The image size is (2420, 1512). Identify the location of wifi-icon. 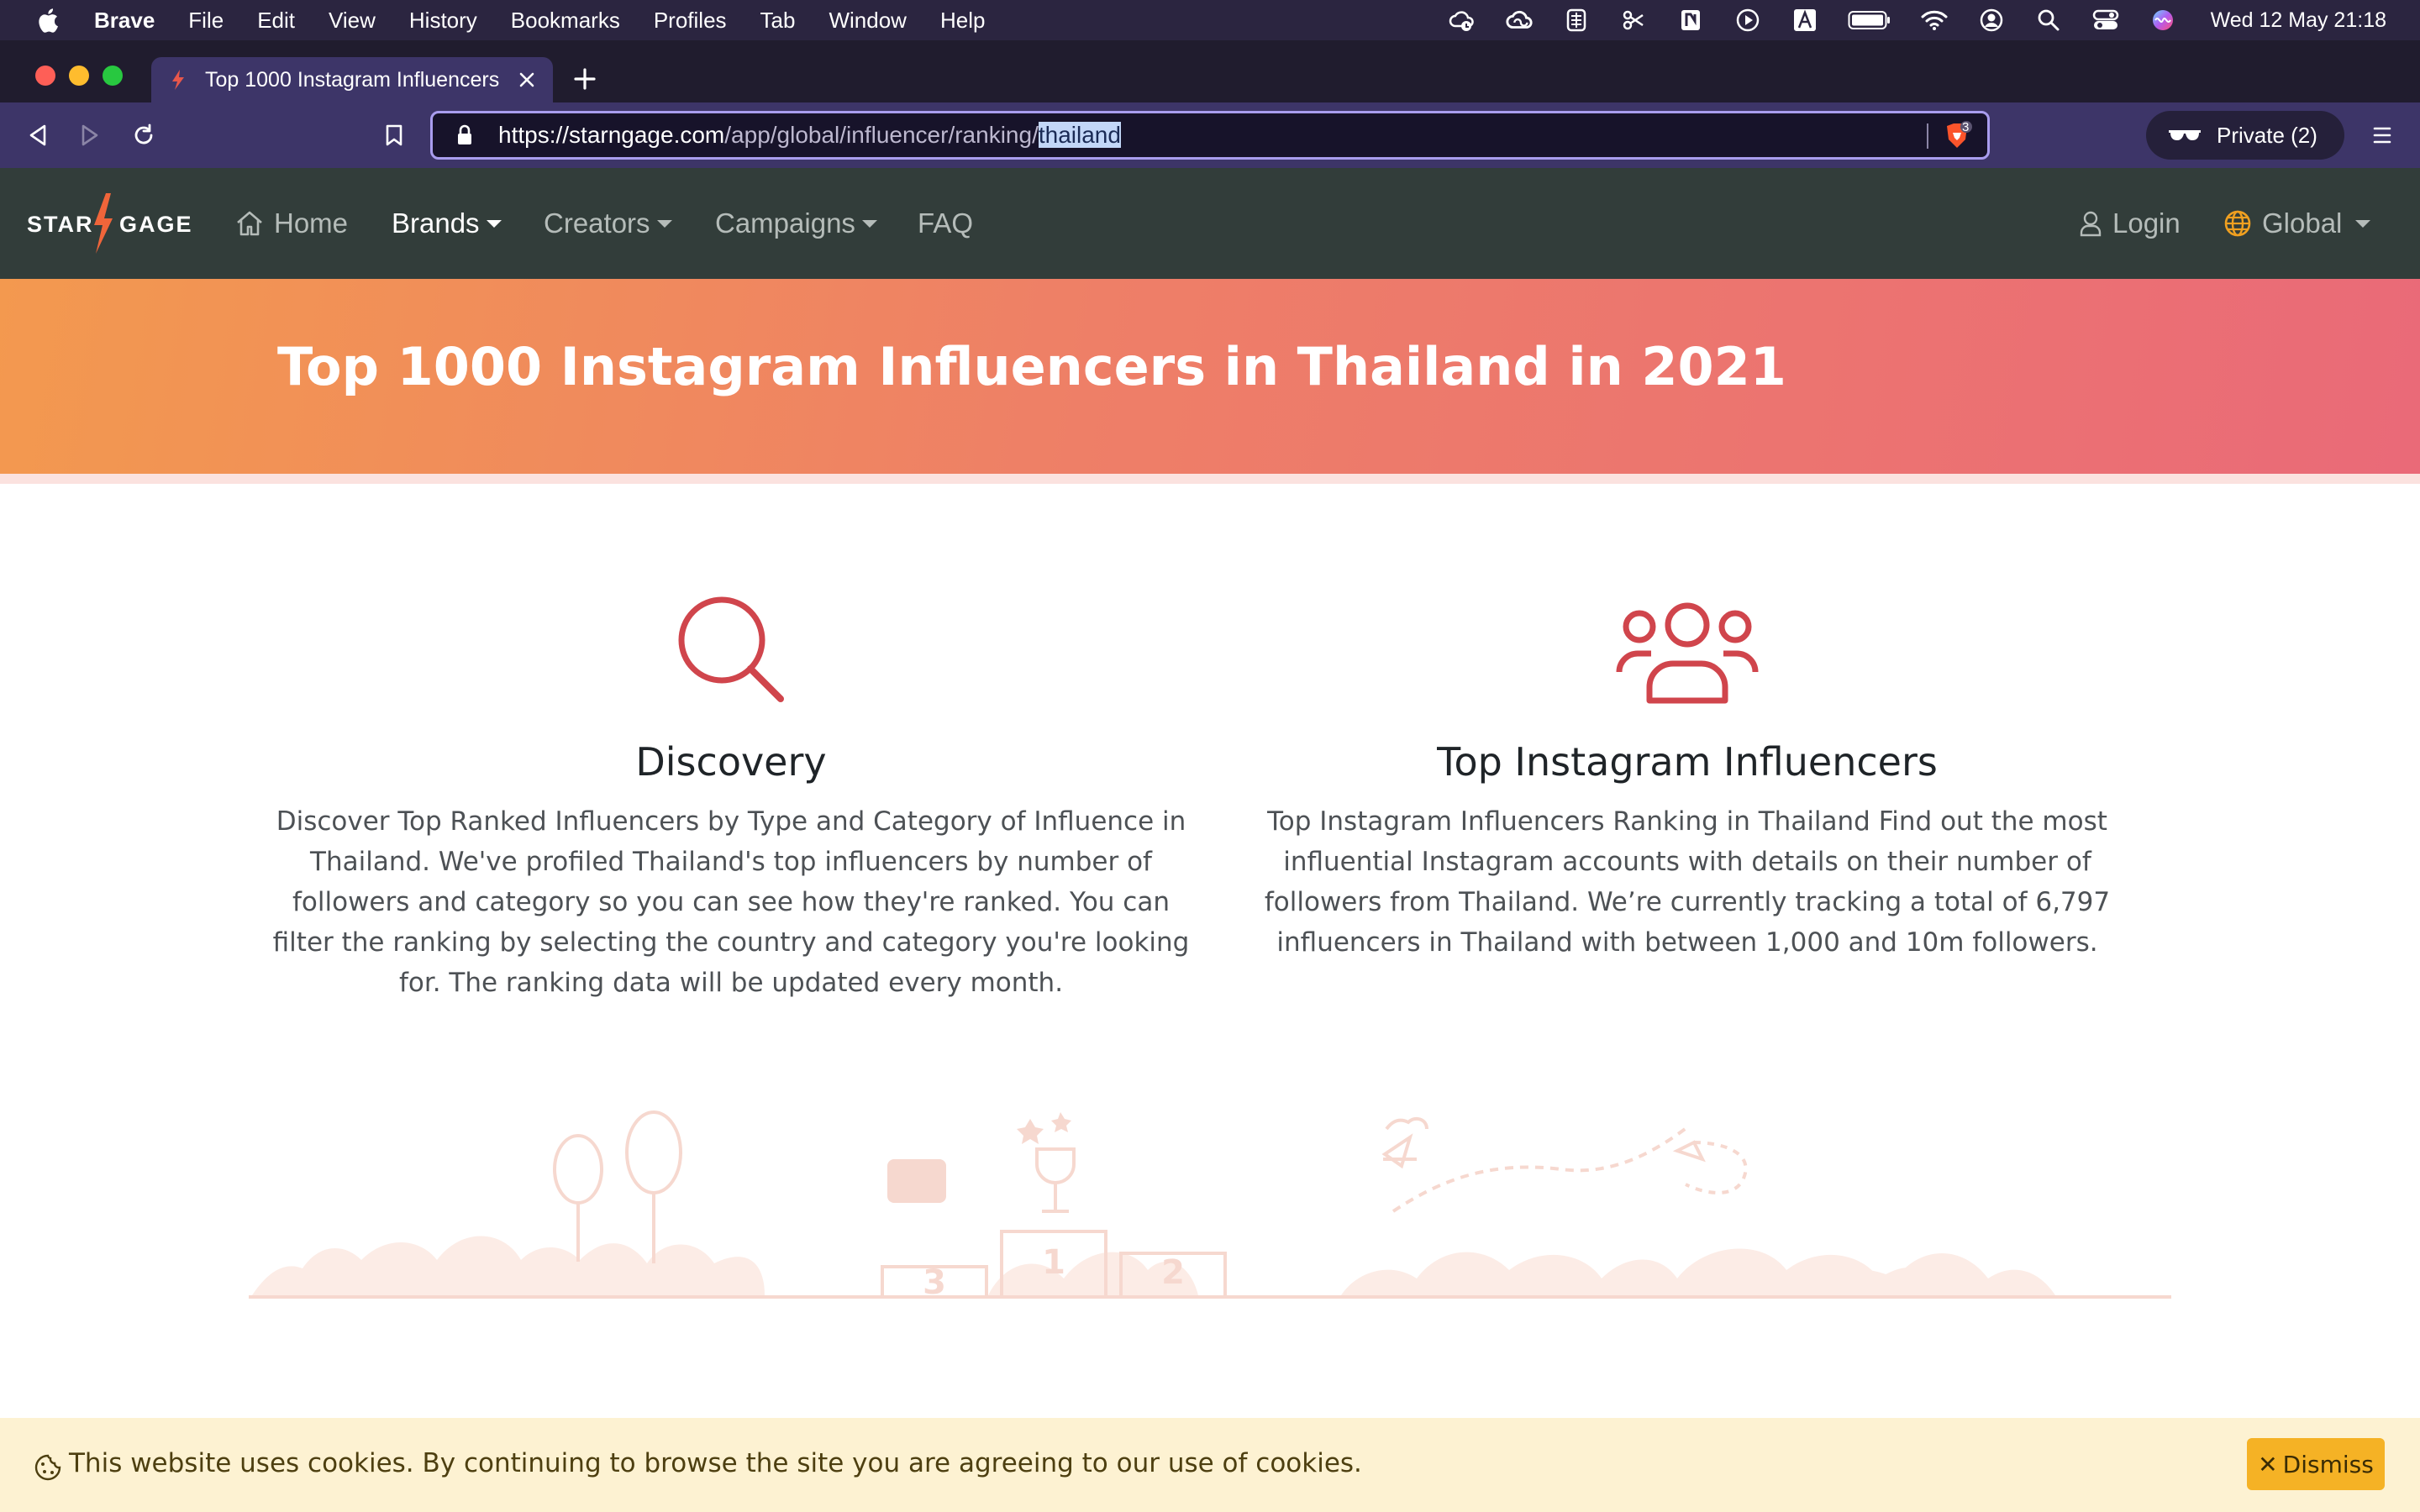
(1934, 20).